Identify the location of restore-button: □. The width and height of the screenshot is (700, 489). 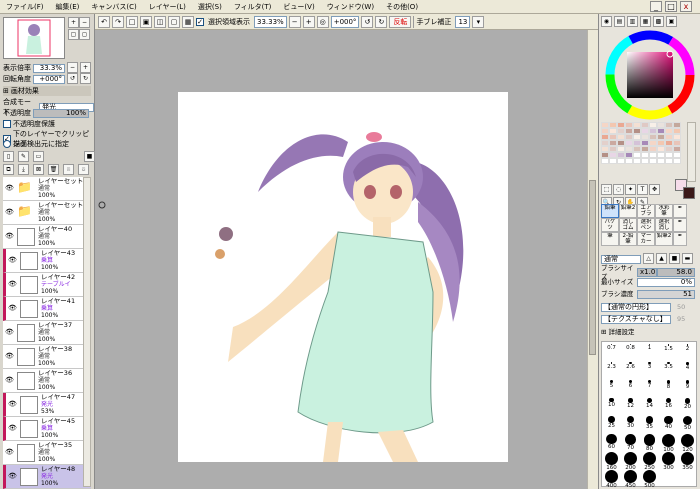
(671, 6).